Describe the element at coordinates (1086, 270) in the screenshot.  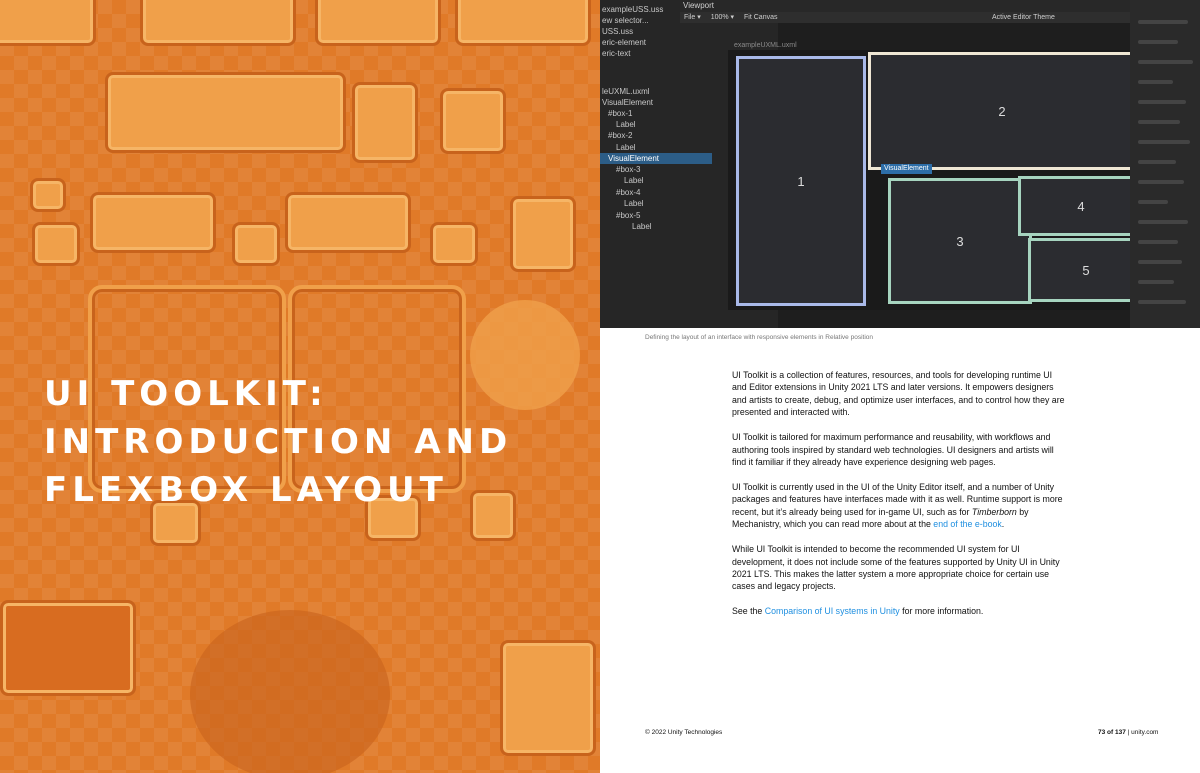
I see `box-5: 5` at that location.